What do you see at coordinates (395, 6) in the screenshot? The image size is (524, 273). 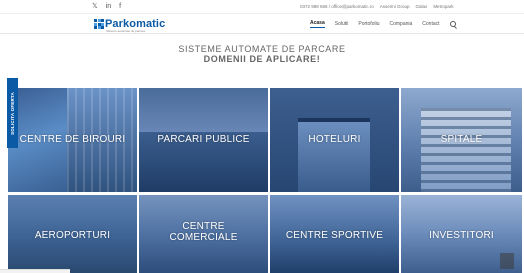 I see `link-asserini-group: Asserini Group` at bounding box center [395, 6].